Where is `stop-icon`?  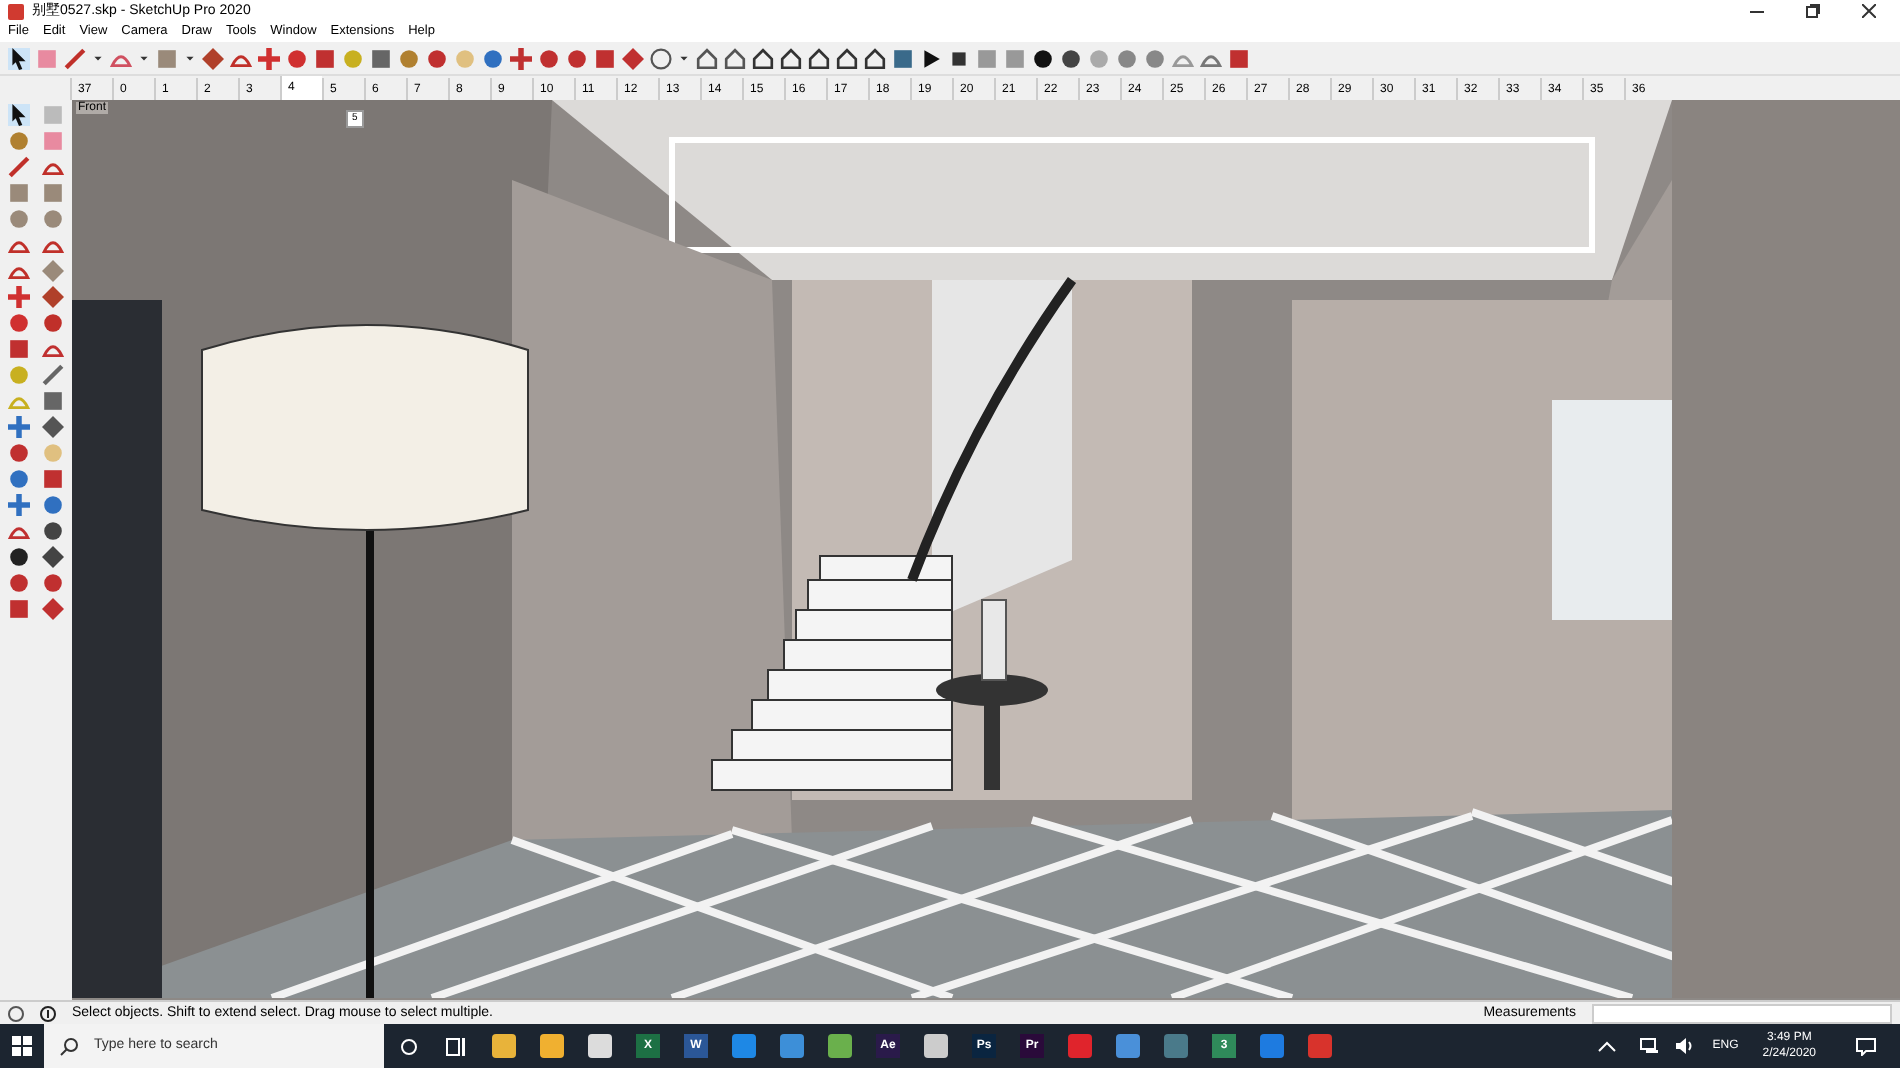
stop-icon is located at coordinates (959, 58).